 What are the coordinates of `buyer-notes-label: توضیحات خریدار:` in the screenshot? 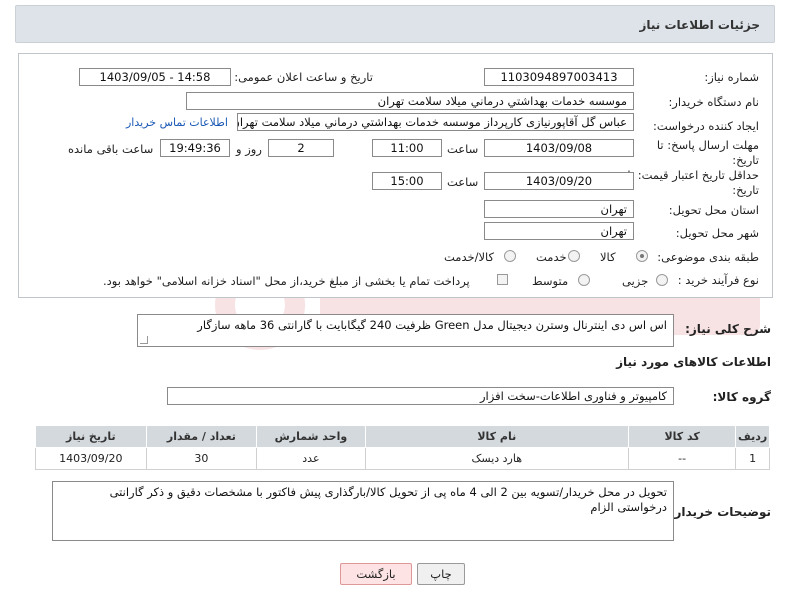 It's located at (720, 512).